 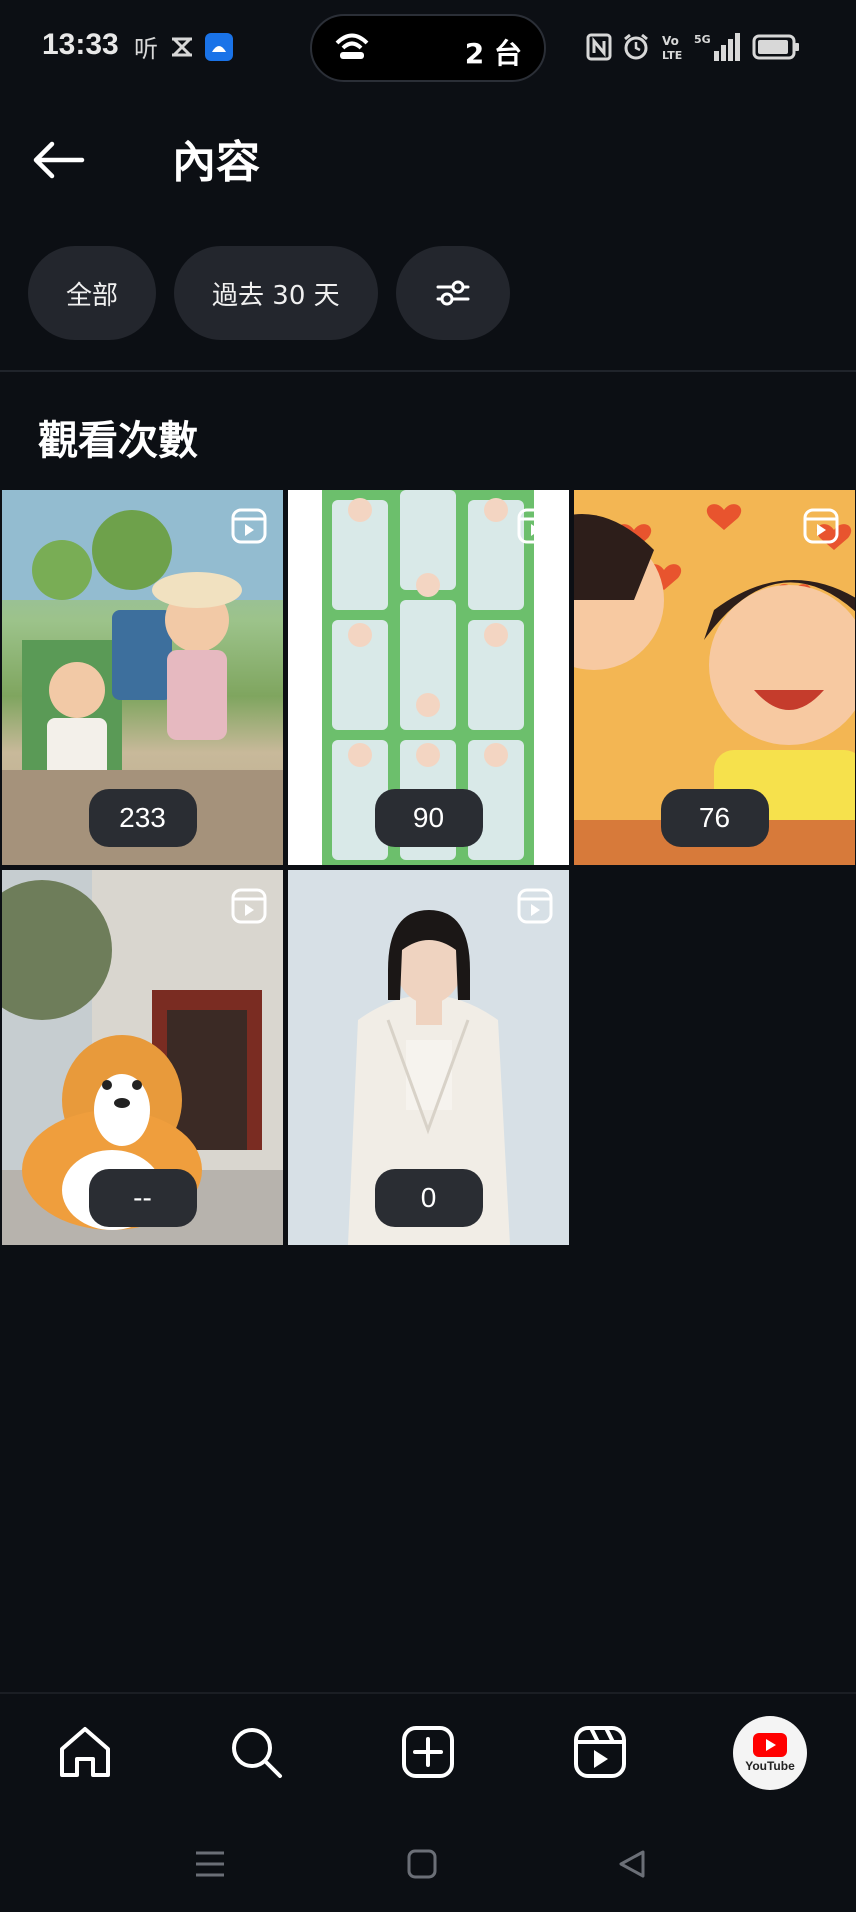 I want to click on system-menu-button, so click(x=210, y=1864).